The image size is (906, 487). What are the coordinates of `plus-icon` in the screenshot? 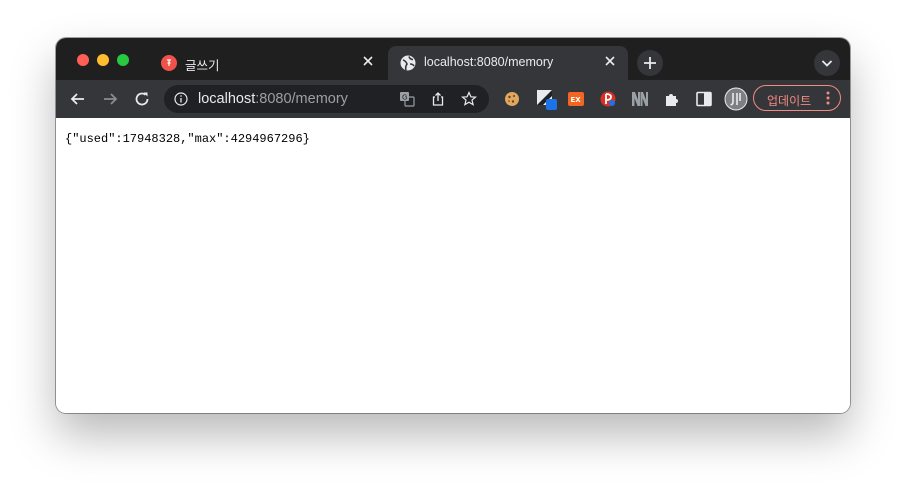 It's located at (650, 63).